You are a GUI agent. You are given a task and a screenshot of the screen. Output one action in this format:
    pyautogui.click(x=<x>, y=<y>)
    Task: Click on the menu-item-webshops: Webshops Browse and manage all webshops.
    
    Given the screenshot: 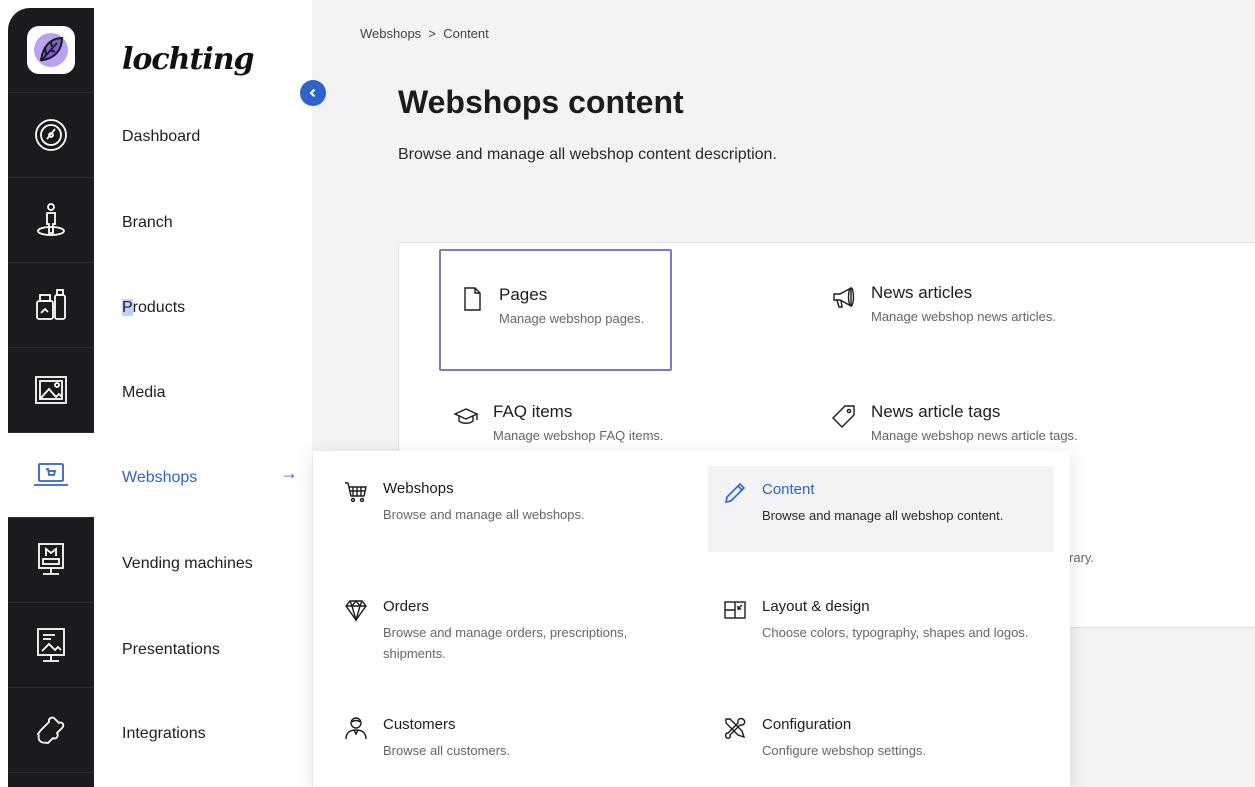 What is the action you would take?
    pyautogui.click(x=509, y=502)
    